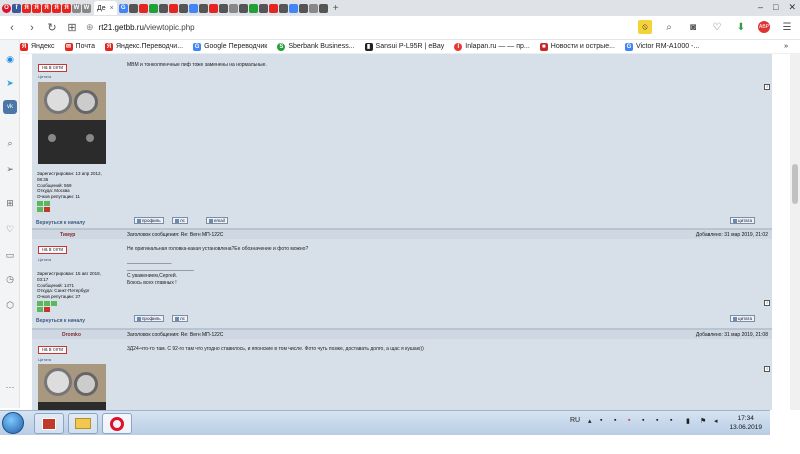  Describe the element at coordinates (792, 7) in the screenshot. I see `close-window-button: ✕` at that location.